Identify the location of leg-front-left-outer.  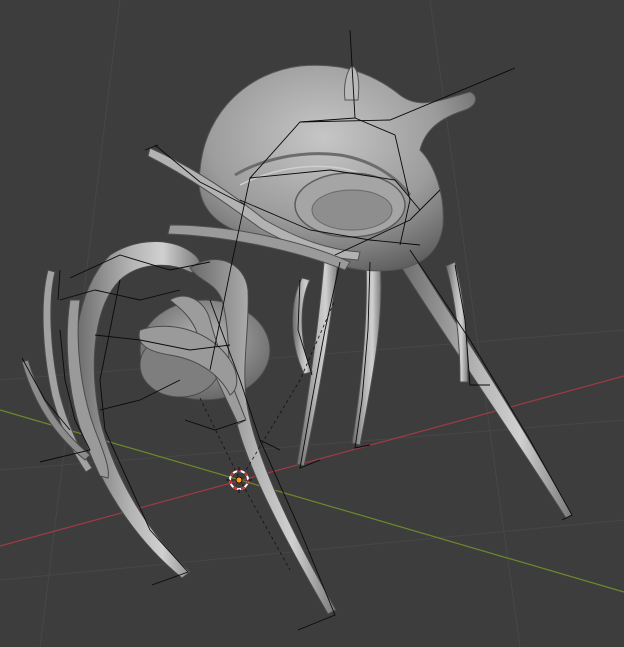
(137, 410).